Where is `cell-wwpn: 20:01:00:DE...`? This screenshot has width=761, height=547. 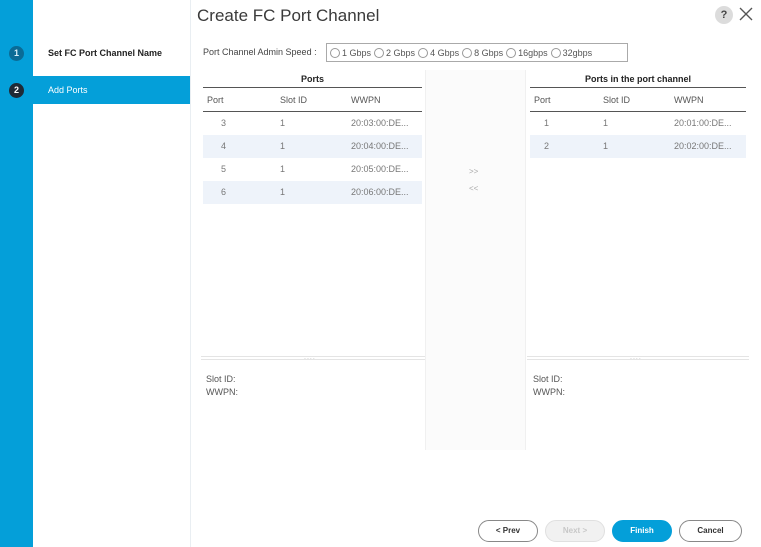
cell-wwpn: 20:01:00:DE... is located at coordinates (703, 123).